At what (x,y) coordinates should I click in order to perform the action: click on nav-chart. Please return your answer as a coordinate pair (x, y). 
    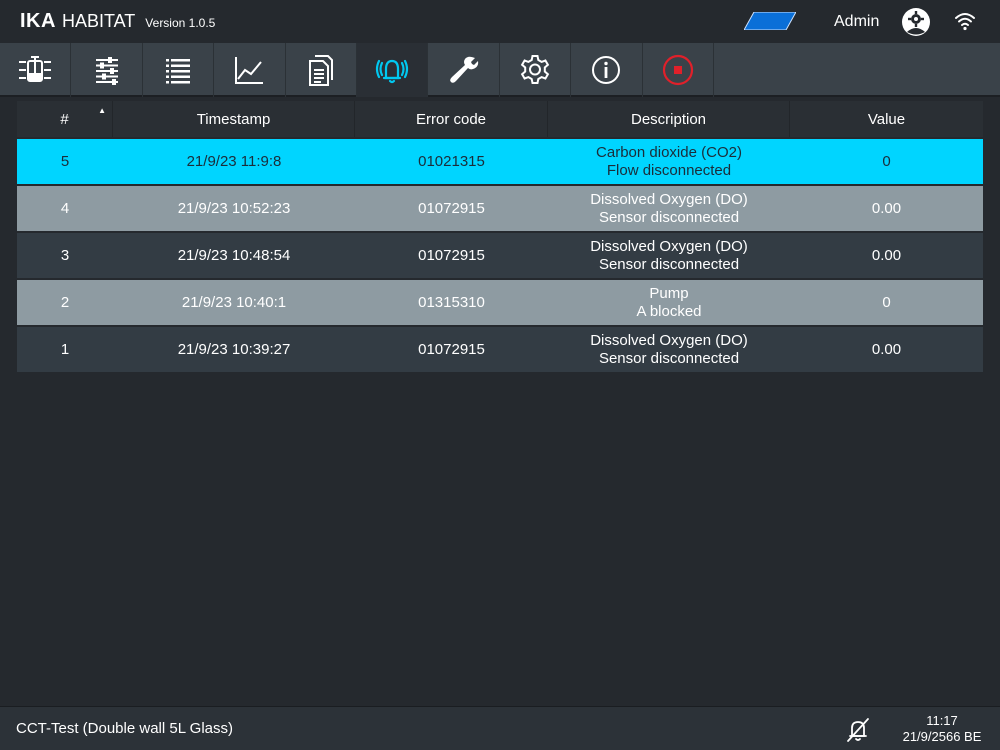
    Looking at the image, I should click on (250, 70).